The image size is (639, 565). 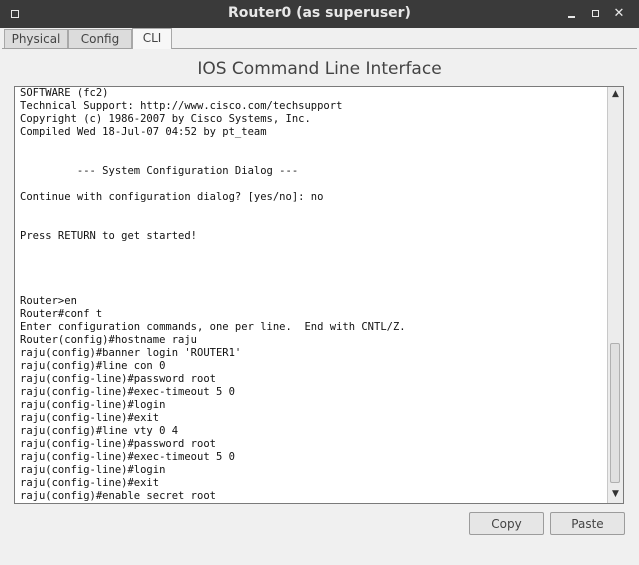 I want to click on window-title: Router0 (as superuser), so click(x=319, y=13).